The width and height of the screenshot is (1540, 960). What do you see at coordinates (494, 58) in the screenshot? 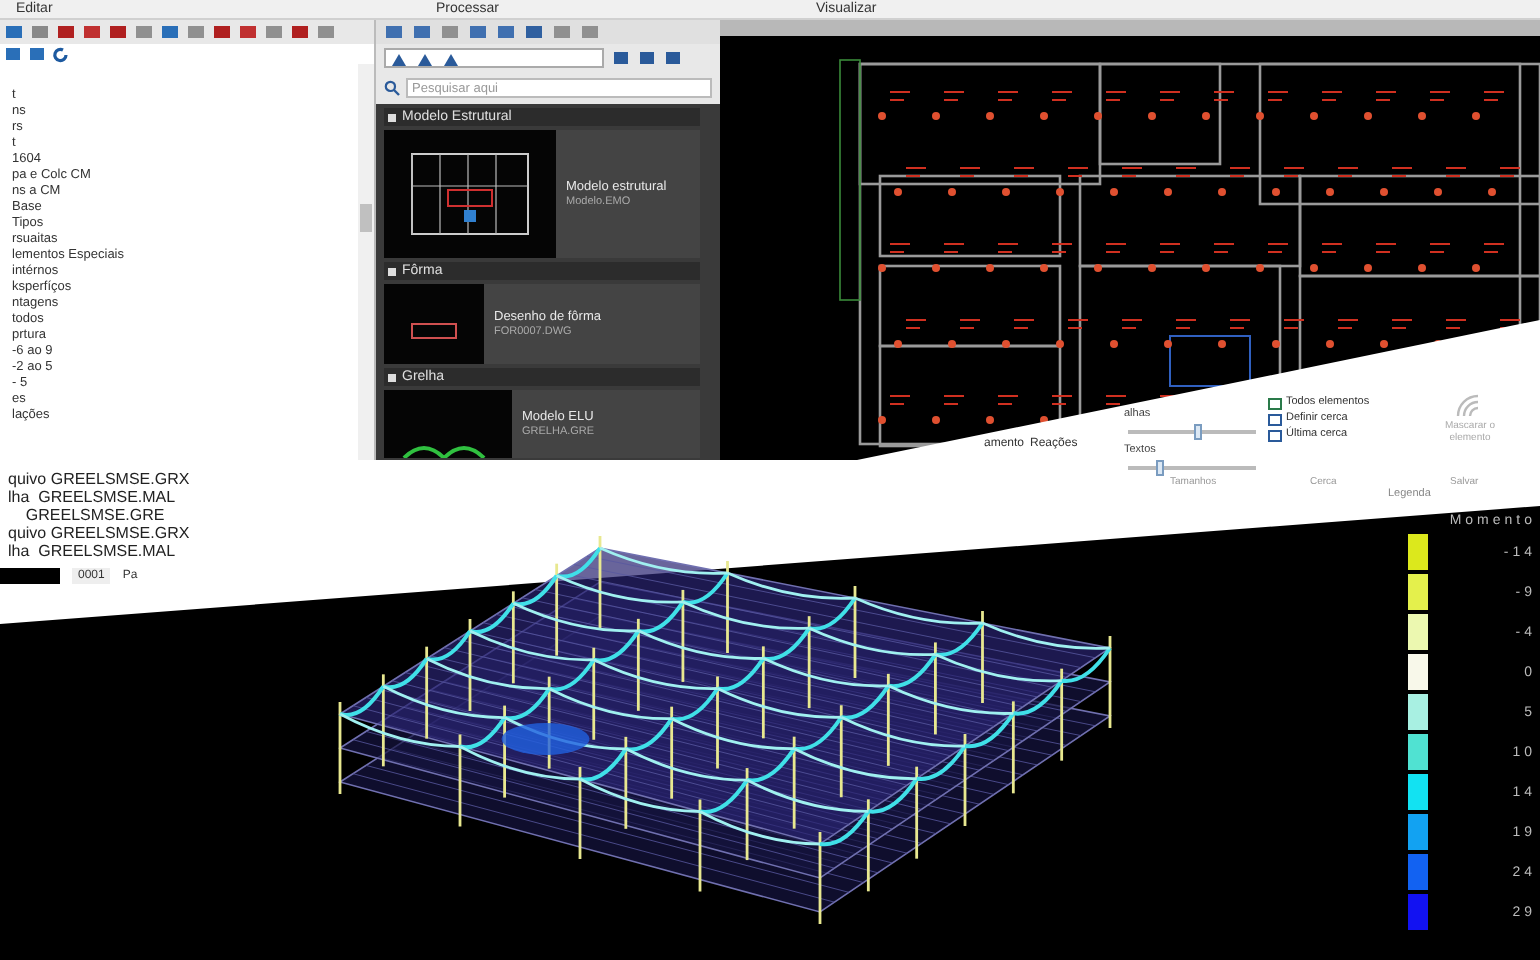
I see `view-dropdown` at bounding box center [494, 58].